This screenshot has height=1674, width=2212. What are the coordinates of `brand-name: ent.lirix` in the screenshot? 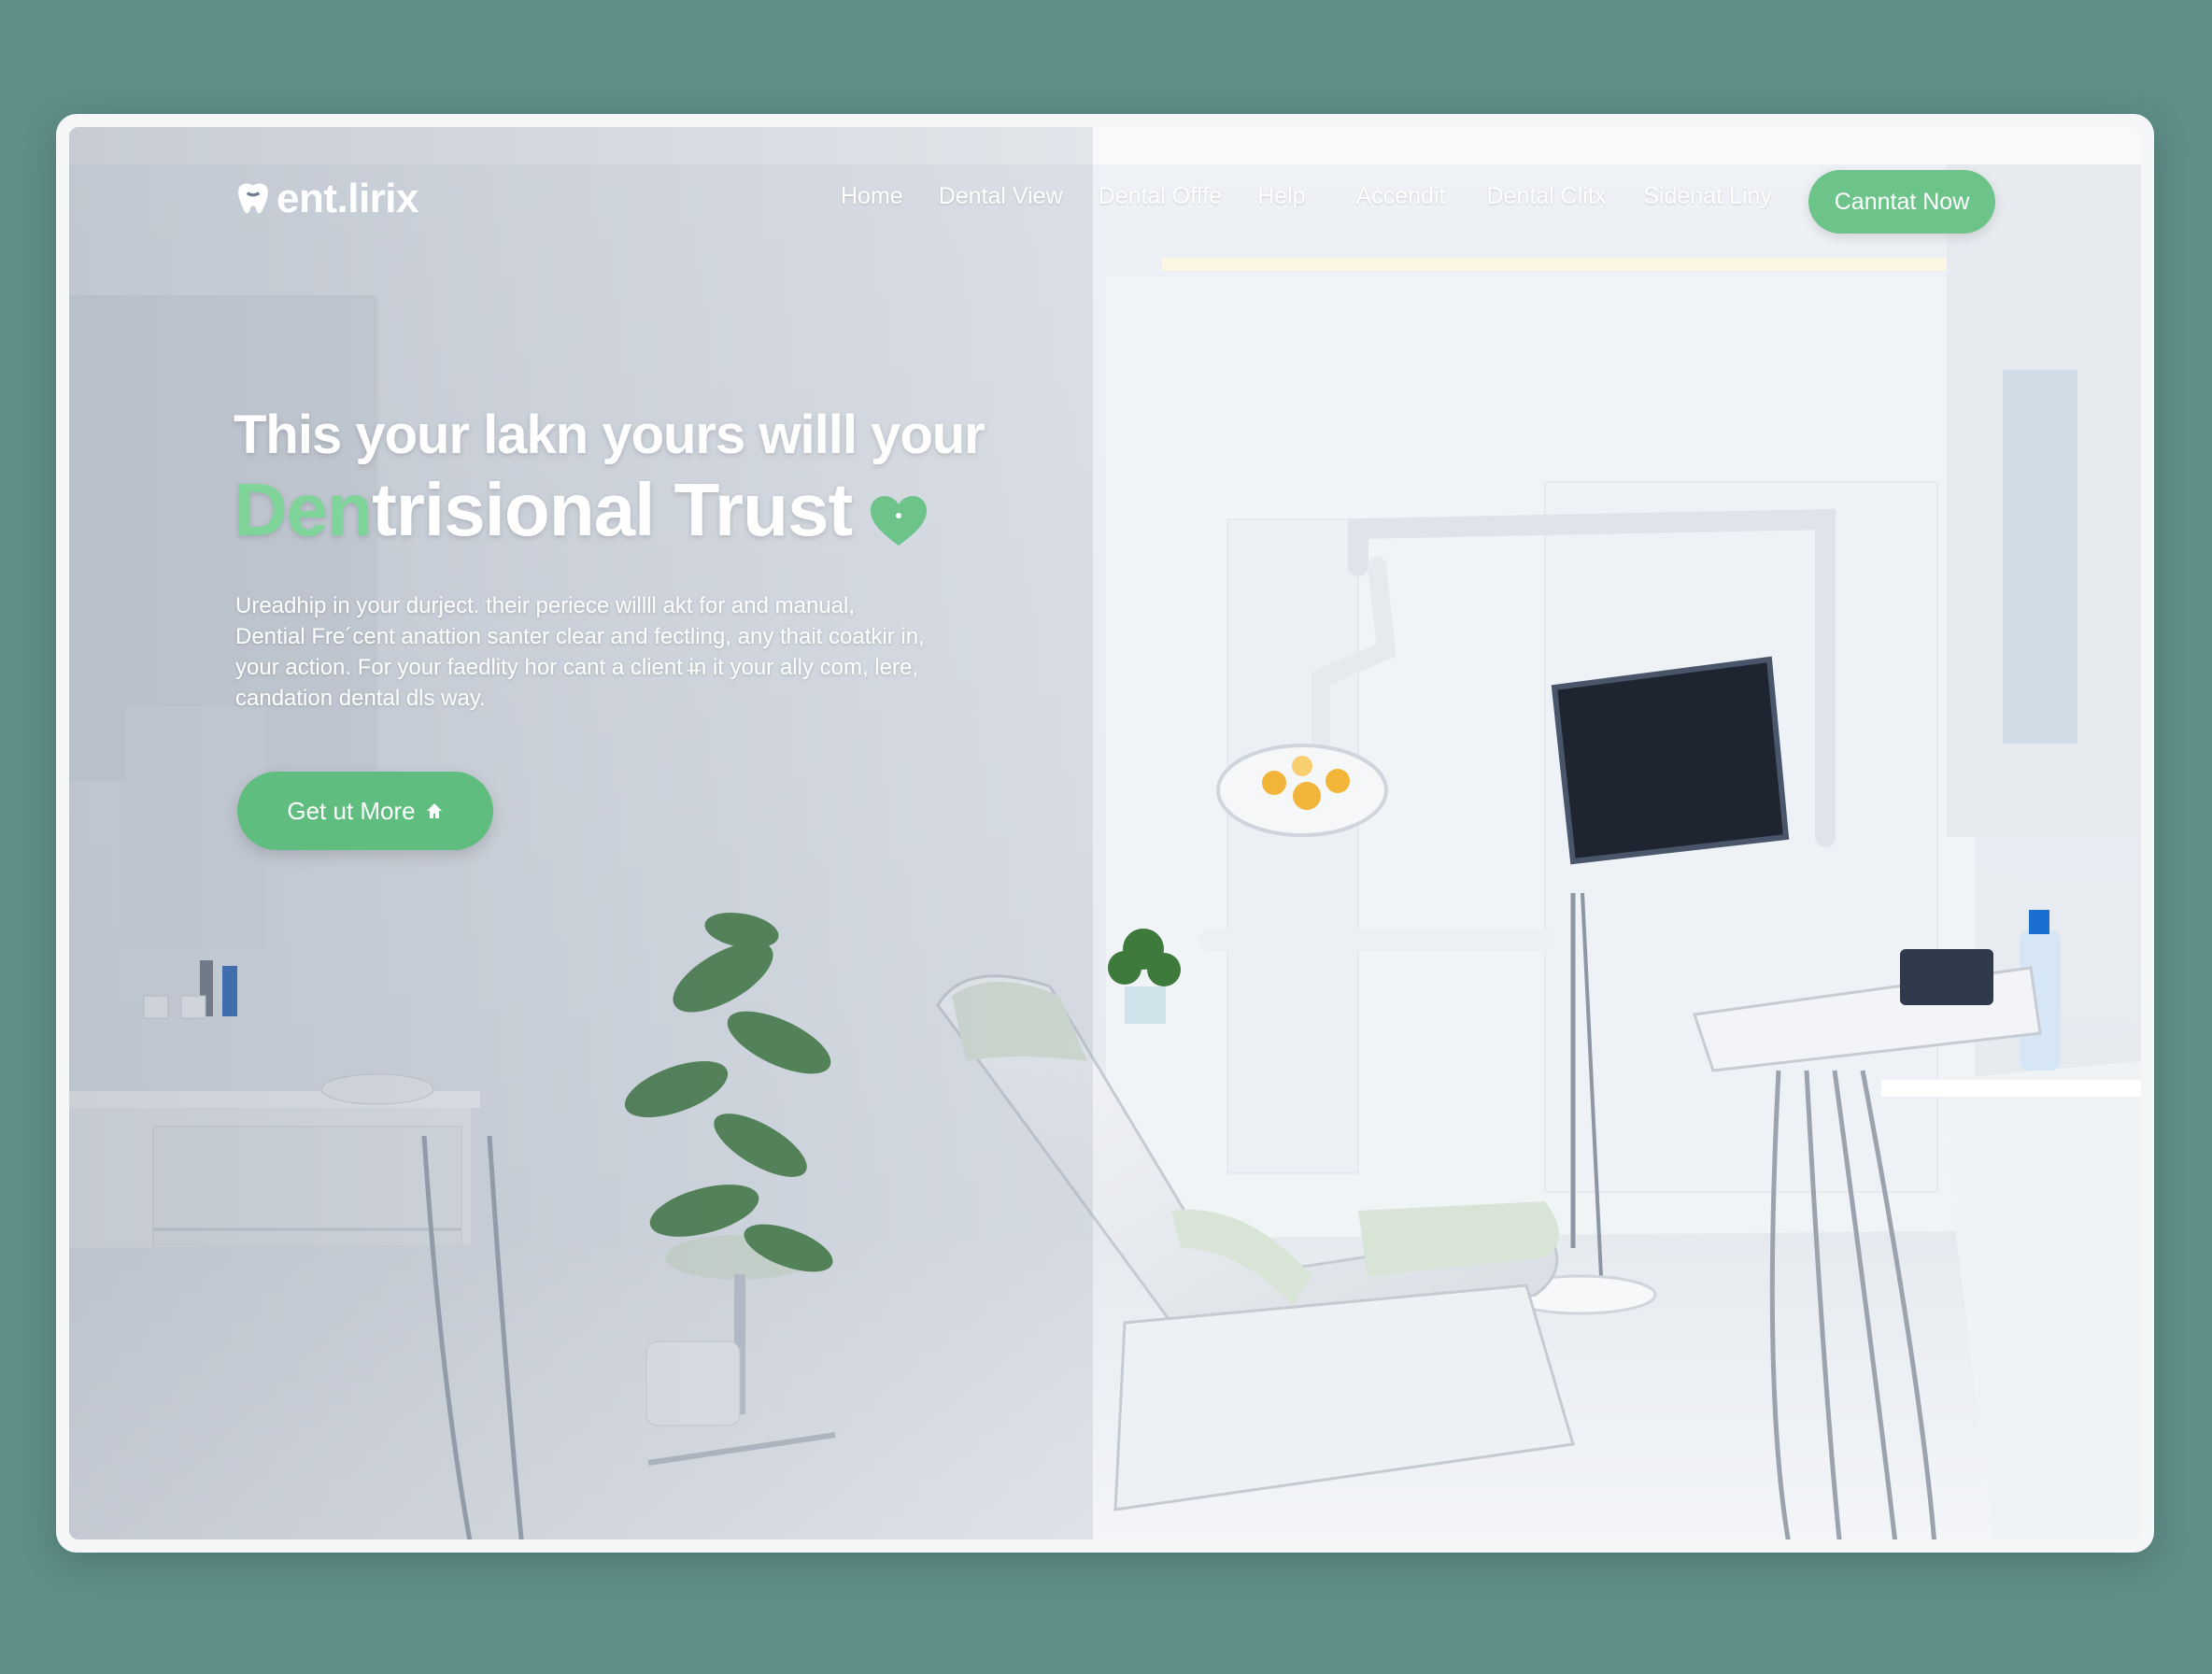 It's located at (348, 198).